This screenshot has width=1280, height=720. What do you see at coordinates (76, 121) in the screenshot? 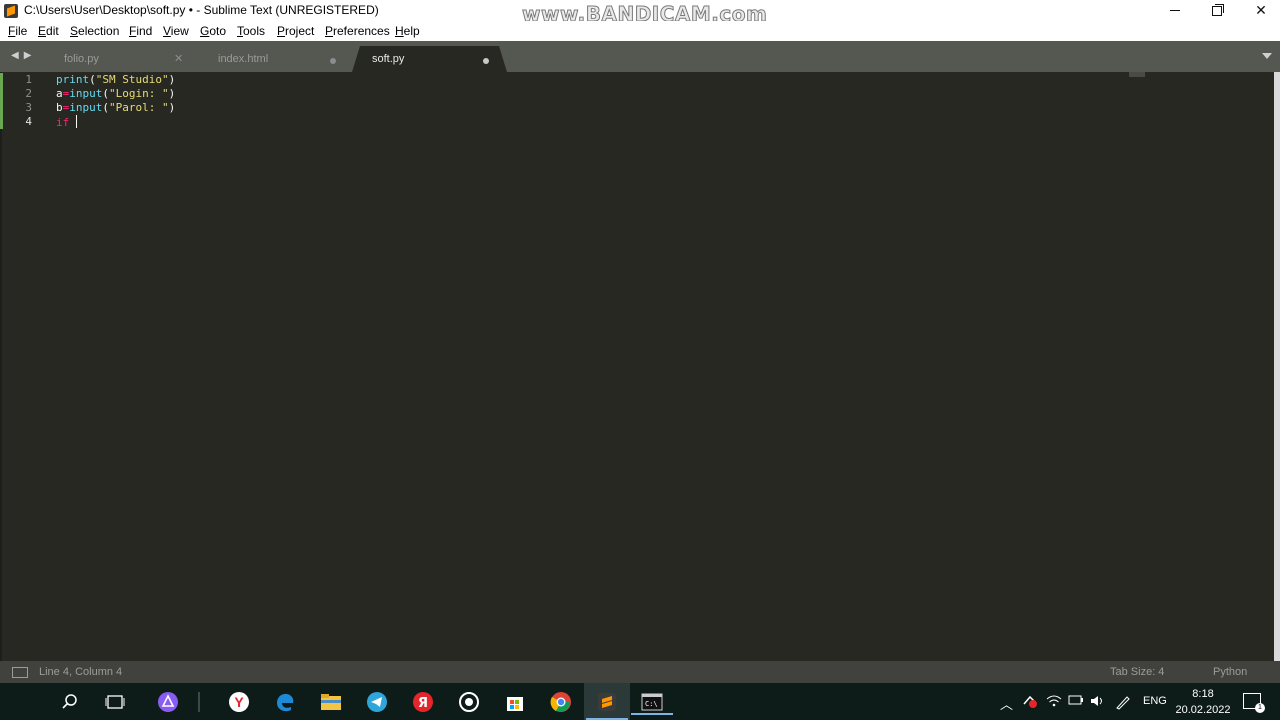
I see `text-caret` at bounding box center [76, 121].